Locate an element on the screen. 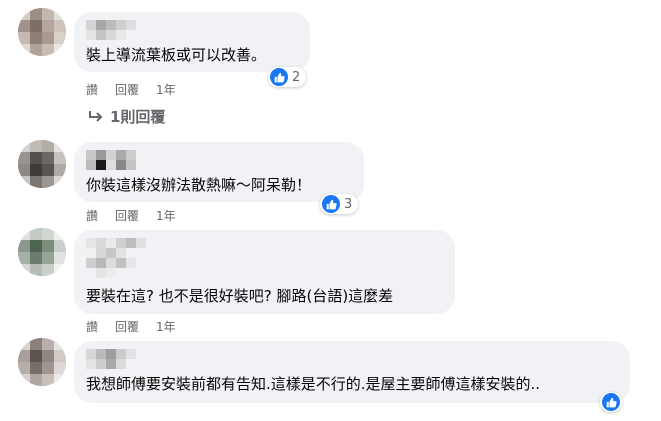 This screenshot has width=661, height=421. view-replies: 1則回覆 is located at coordinates (126, 116).